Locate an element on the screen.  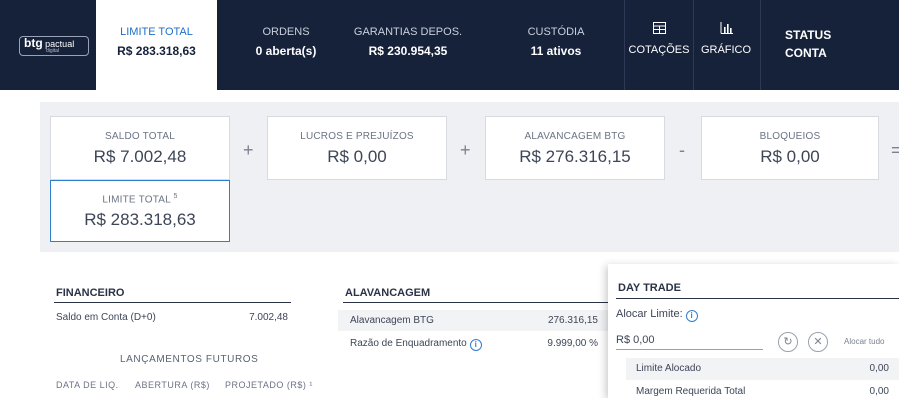
nav-limite-total-label: LIMITE TOTAL is located at coordinates (156, 32).